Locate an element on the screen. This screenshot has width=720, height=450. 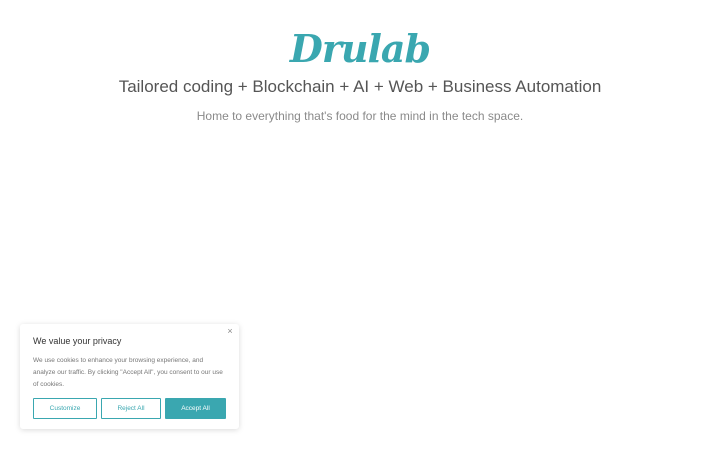
accept-all-button: Accept All is located at coordinates (195, 408).